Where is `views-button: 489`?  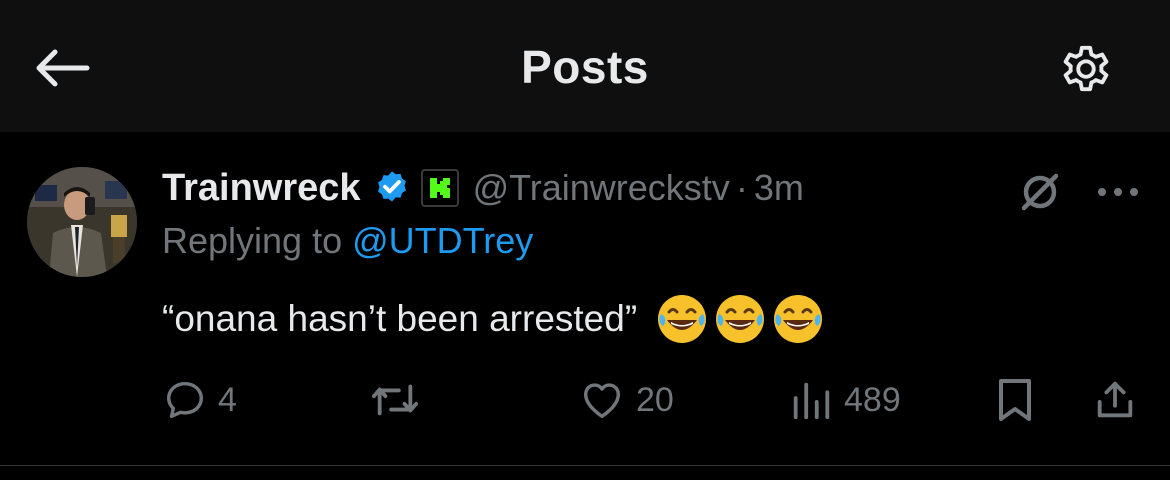 views-button: 489 is located at coordinates (844, 400).